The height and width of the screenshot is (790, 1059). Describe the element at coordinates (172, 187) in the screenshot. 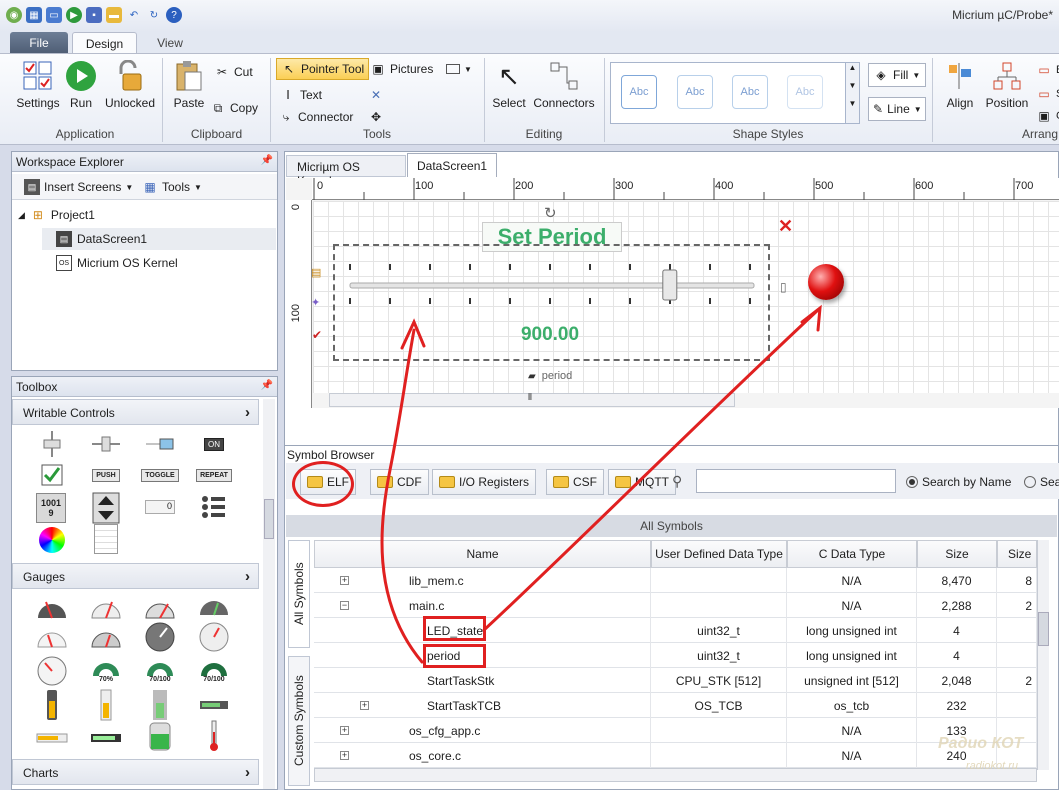

I see `tools-dropdown: ▦ Tools ▼` at that location.